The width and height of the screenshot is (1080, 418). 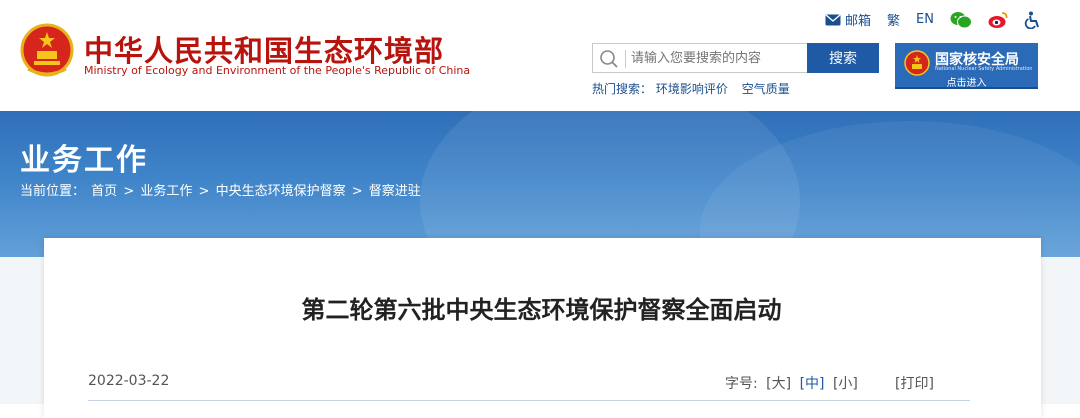 I want to click on wechat-icon, so click(x=961, y=20).